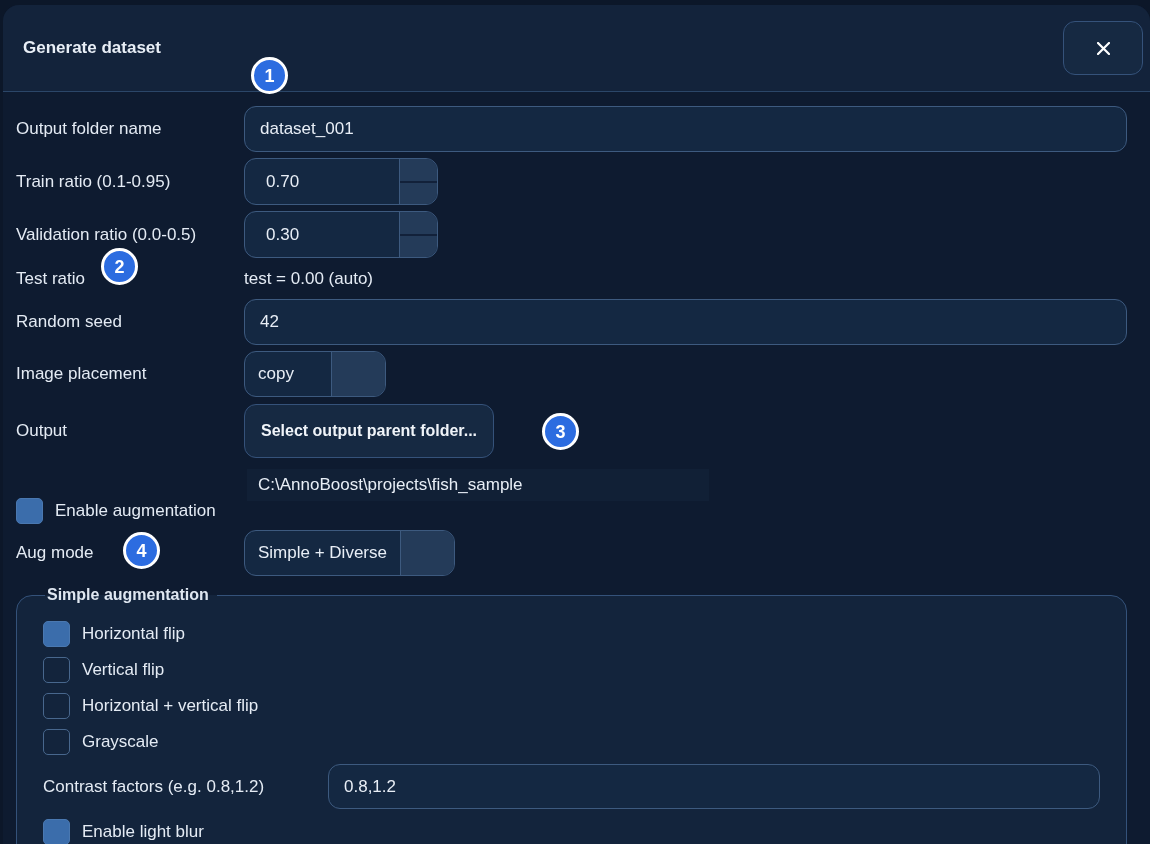  I want to click on text-input: dataset_001, so click(685, 129).